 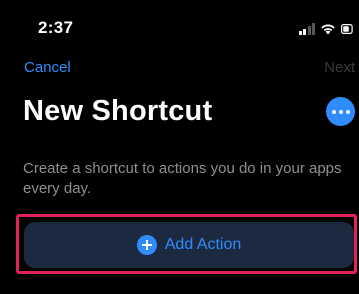 I want to click on wifi-icon, so click(x=328, y=29).